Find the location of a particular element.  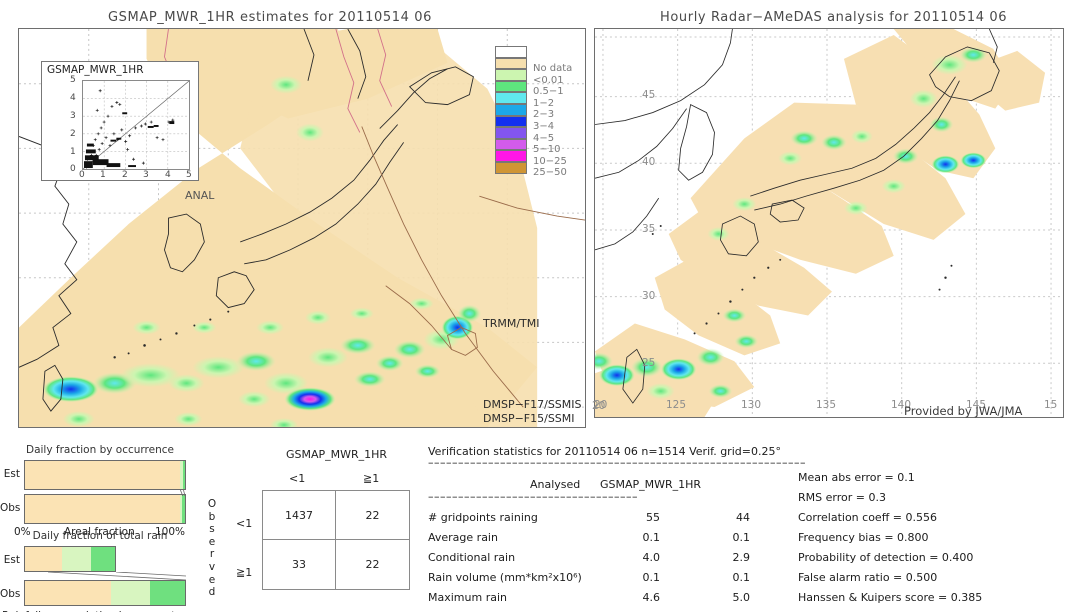

right-y-tick-35: 35 is located at coordinates (649, 229).